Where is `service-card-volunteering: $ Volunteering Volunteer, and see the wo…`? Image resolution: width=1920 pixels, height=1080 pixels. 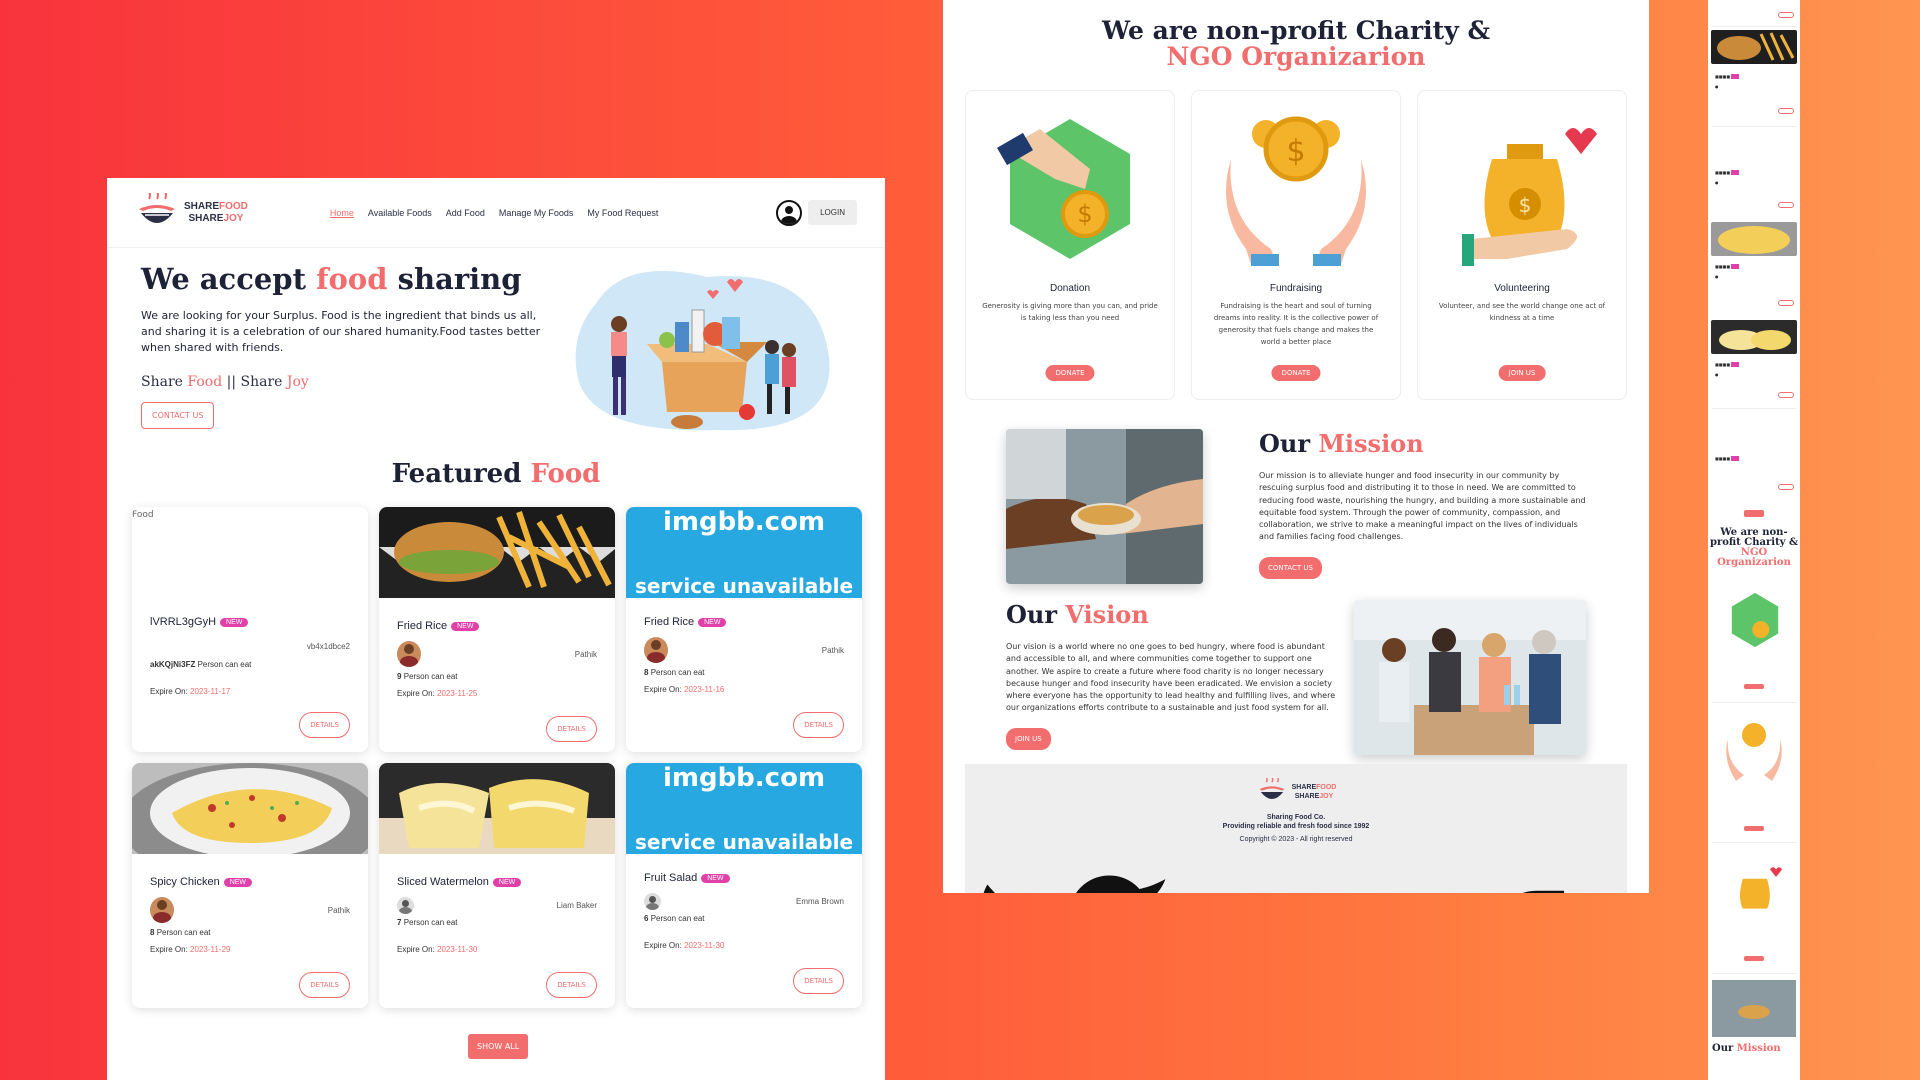 service-card-volunteering: $ Volunteering Volunteer, and see the wo… is located at coordinates (1522, 245).